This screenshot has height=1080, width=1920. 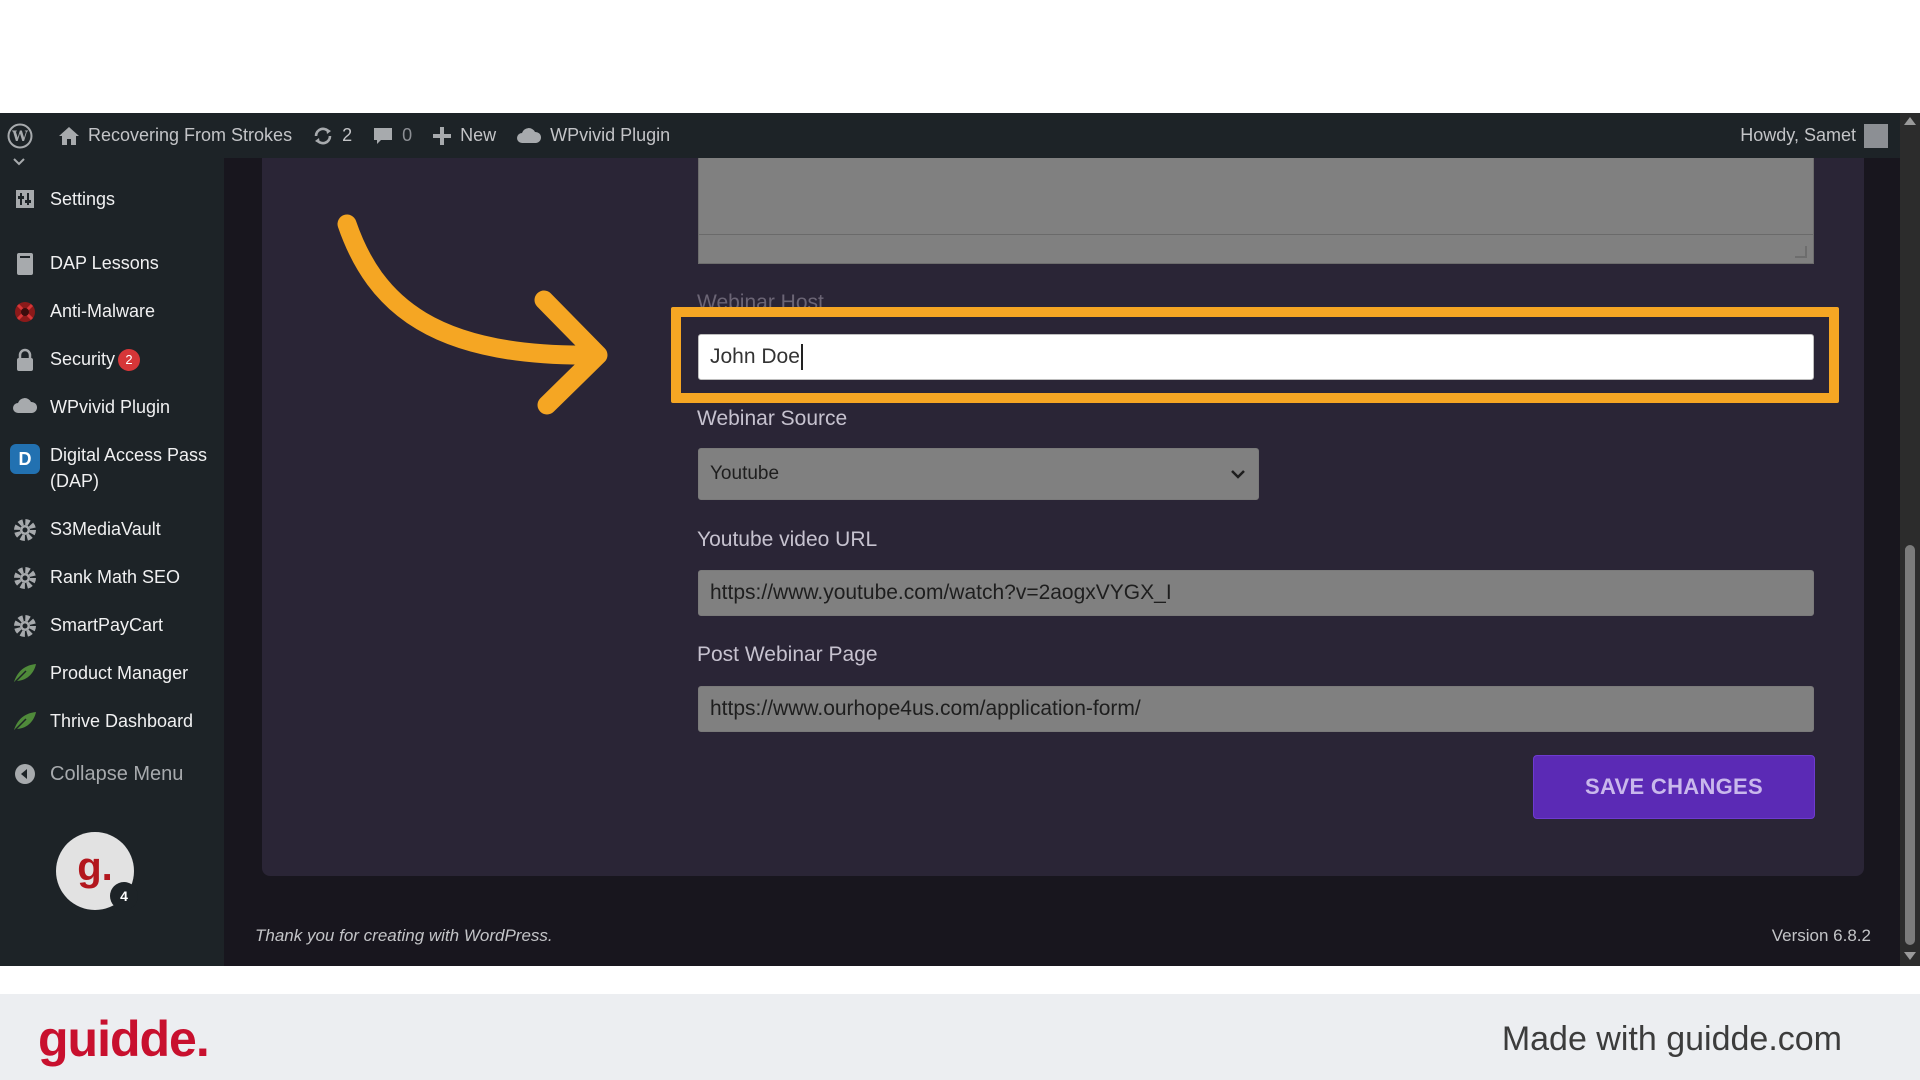 I want to click on sidebar-item-label: Security 2, so click(x=137, y=359).